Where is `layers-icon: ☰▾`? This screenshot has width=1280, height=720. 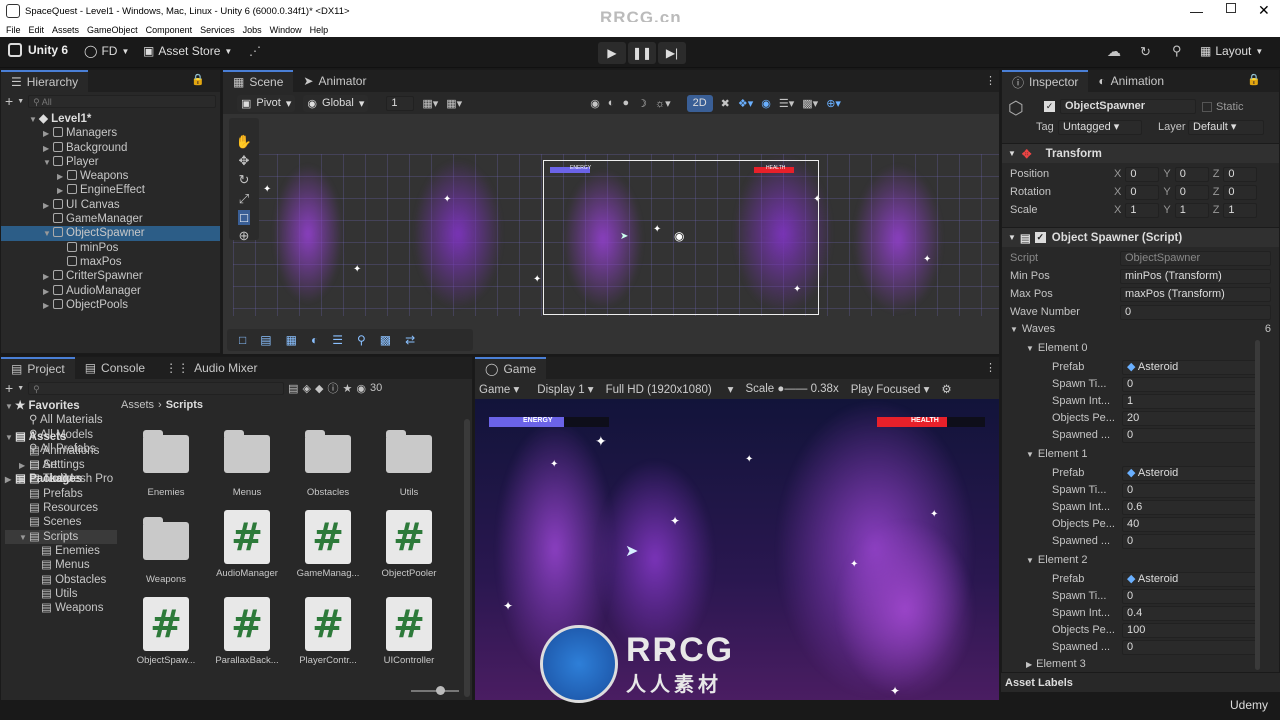 layers-icon: ☰▾ is located at coordinates (786, 103).